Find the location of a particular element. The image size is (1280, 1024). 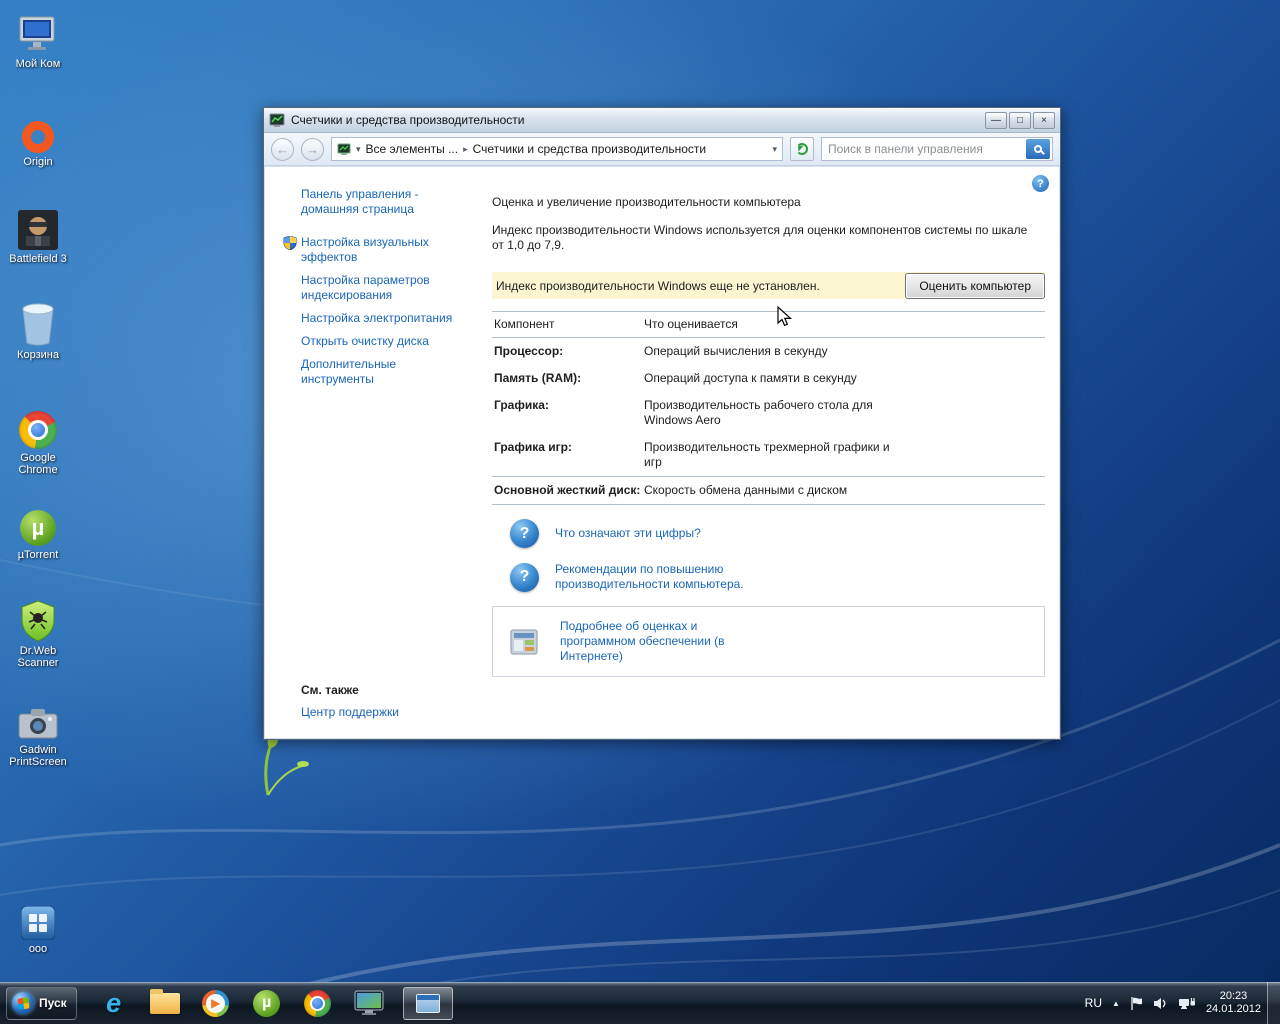

close-button: × is located at coordinates (1044, 120).